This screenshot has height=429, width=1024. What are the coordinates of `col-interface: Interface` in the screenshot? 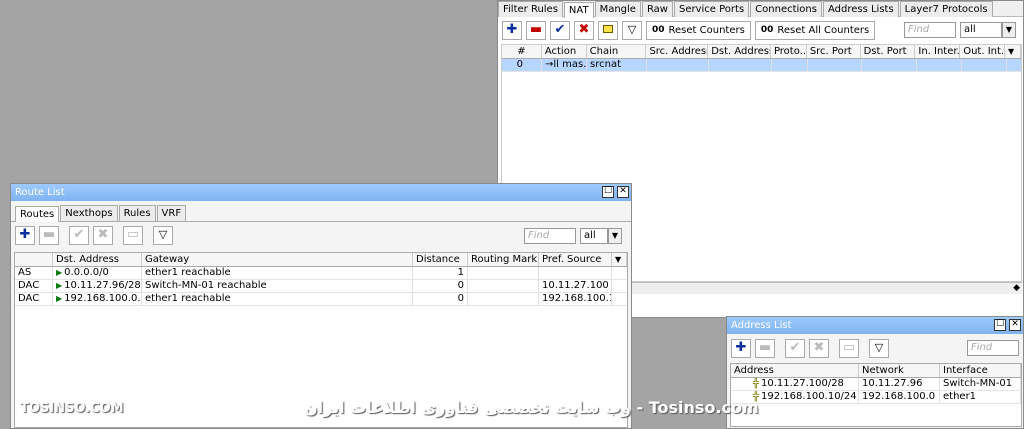 It's located at (980, 370).